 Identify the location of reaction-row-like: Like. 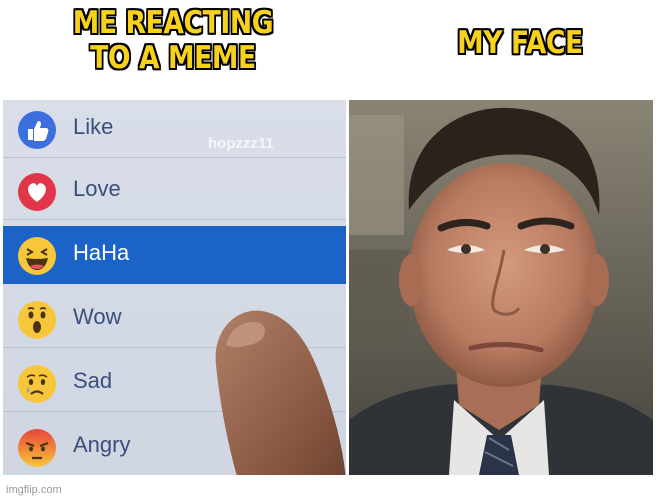
(174, 129).